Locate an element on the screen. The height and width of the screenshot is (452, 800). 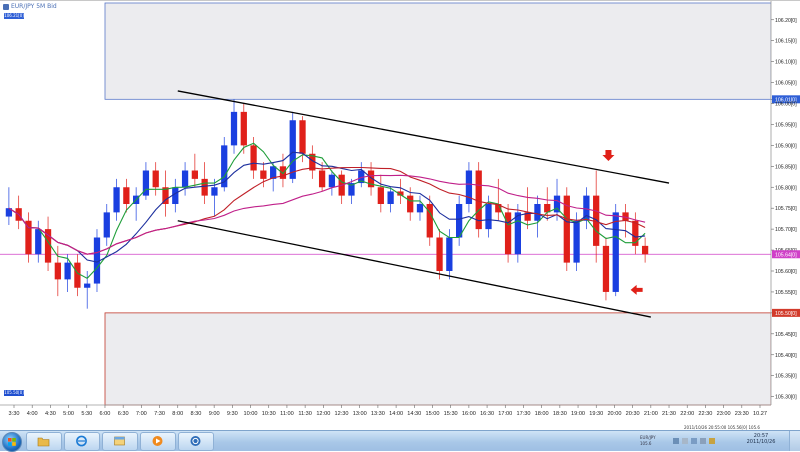
keyboard-icon is located at coordinates (703, 441).